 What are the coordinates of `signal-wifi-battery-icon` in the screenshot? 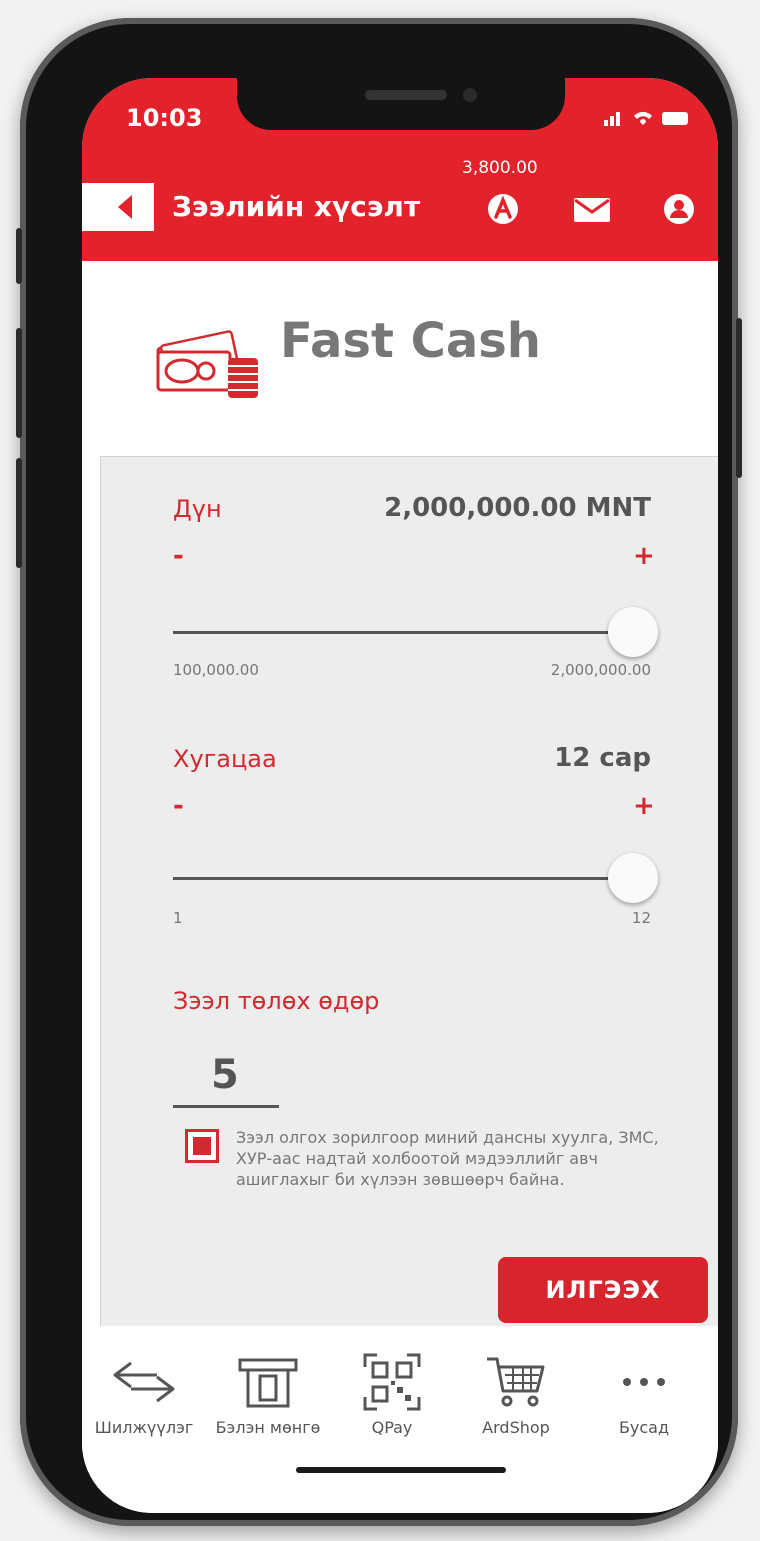 It's located at (646, 118).